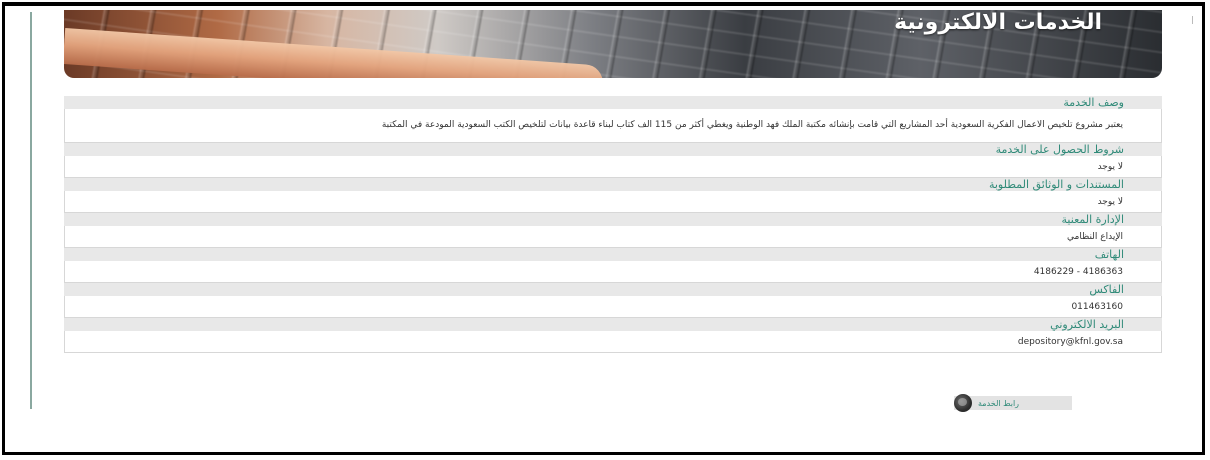 The width and height of the screenshot is (1210, 460). I want to click on section-conditions: شروط الحصول على الخدمة لا يوجد, so click(613, 160).